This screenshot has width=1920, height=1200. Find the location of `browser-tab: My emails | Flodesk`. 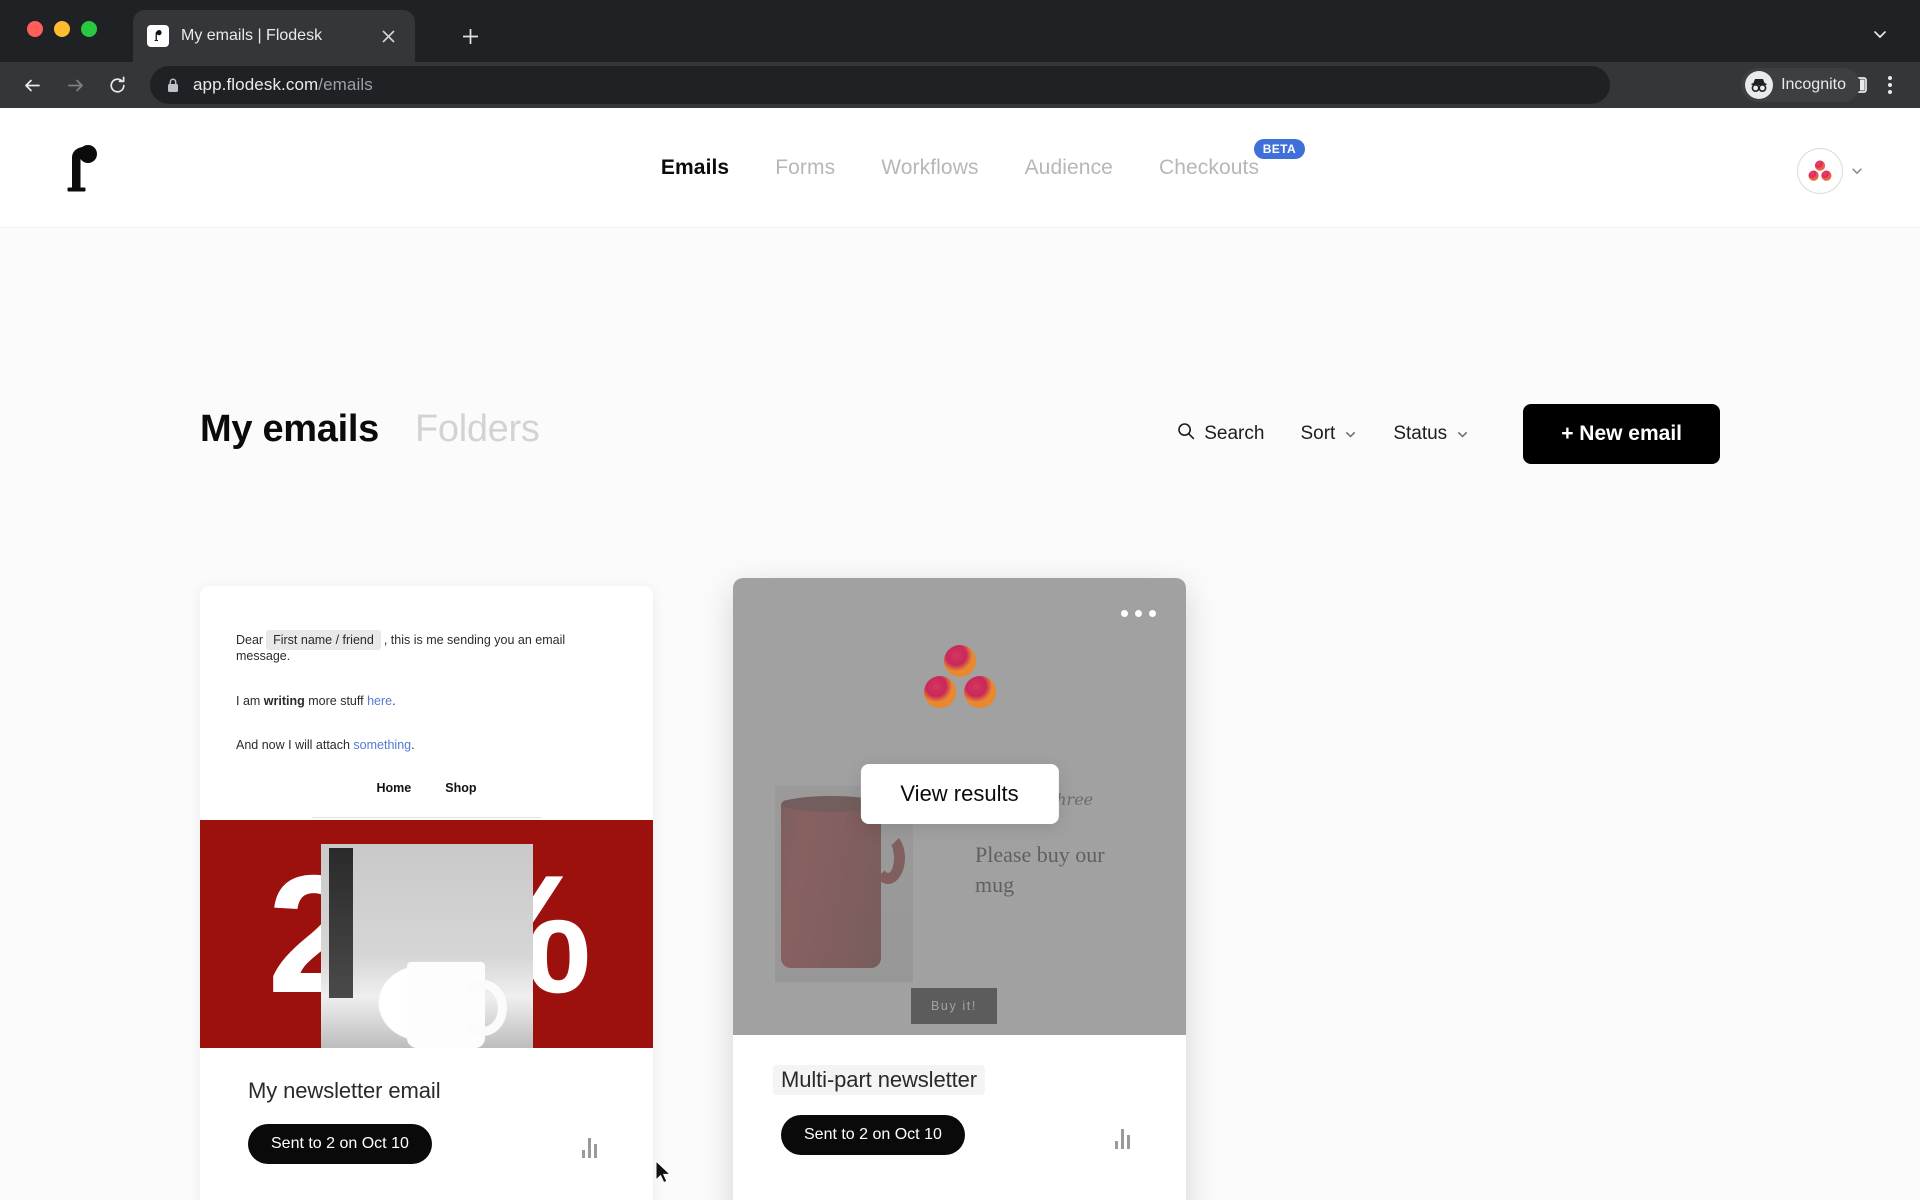

browser-tab: My emails | Flodesk is located at coordinates (274, 36).